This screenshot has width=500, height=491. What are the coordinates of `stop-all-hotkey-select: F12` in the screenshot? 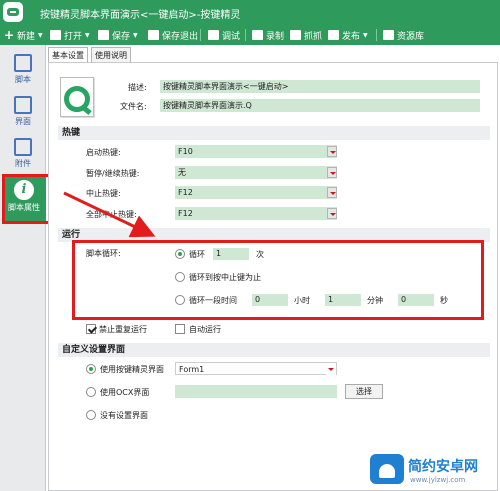 It's located at (256, 213).